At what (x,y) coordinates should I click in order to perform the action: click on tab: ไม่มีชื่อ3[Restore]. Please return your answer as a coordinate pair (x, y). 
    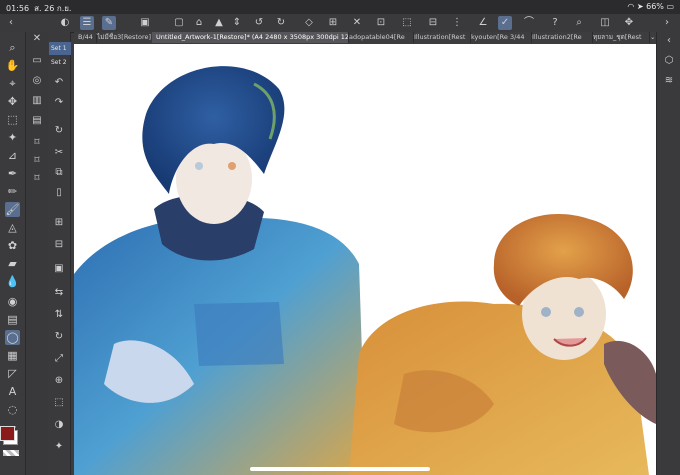
    Looking at the image, I should click on (124, 37).